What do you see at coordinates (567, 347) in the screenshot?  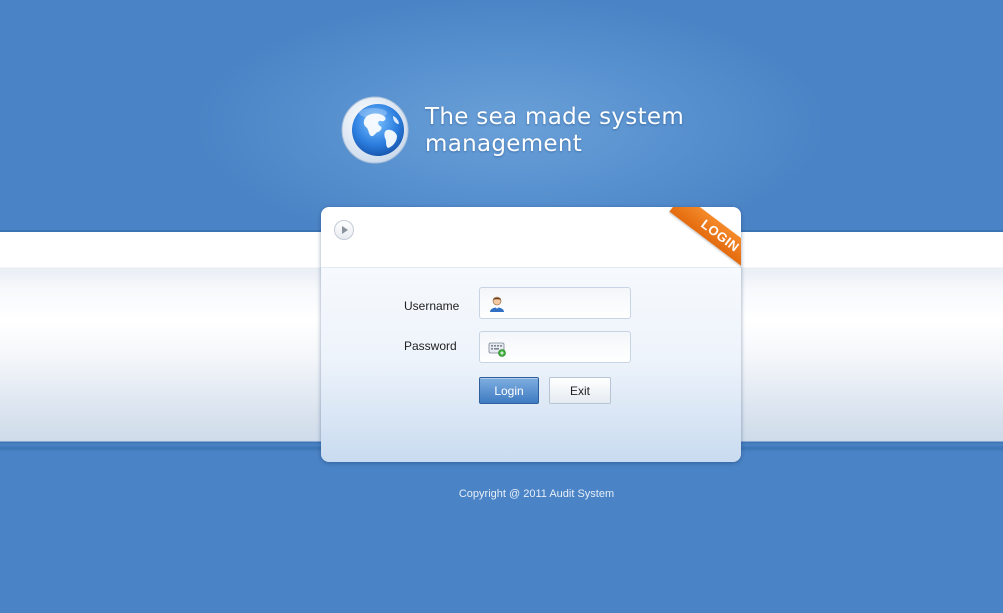 I see `password-input` at bounding box center [567, 347].